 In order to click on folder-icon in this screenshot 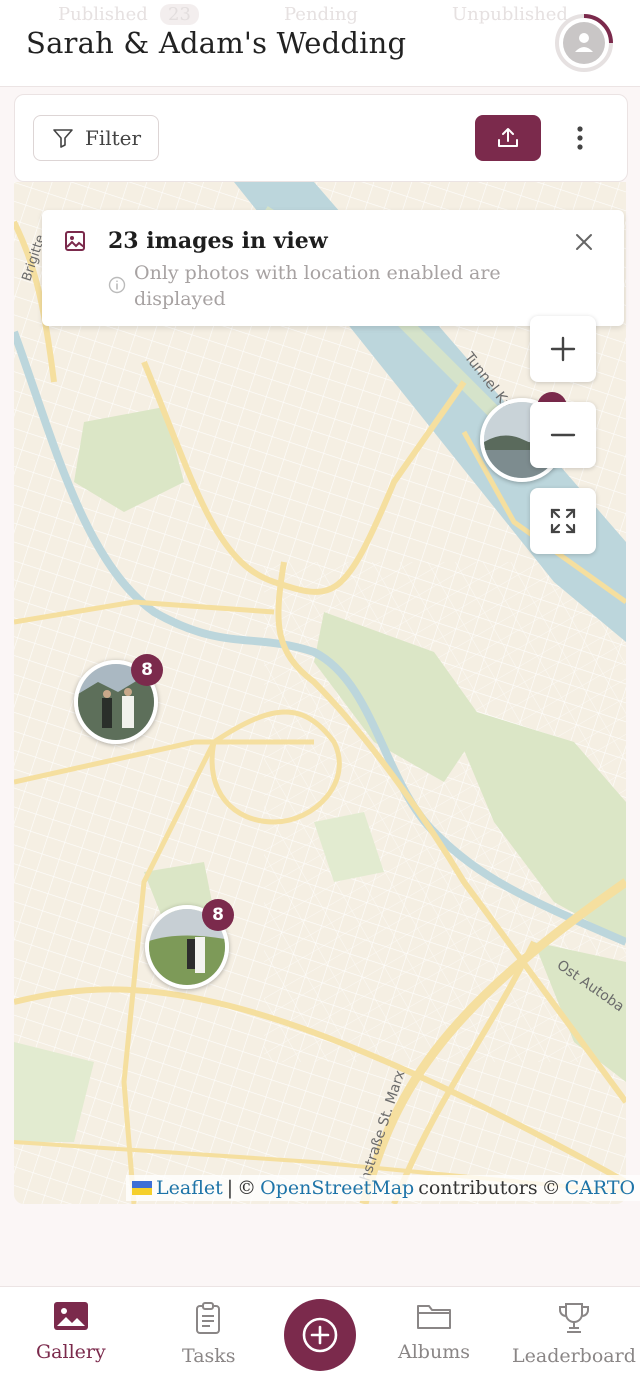, I will do `click(433, 1317)`.